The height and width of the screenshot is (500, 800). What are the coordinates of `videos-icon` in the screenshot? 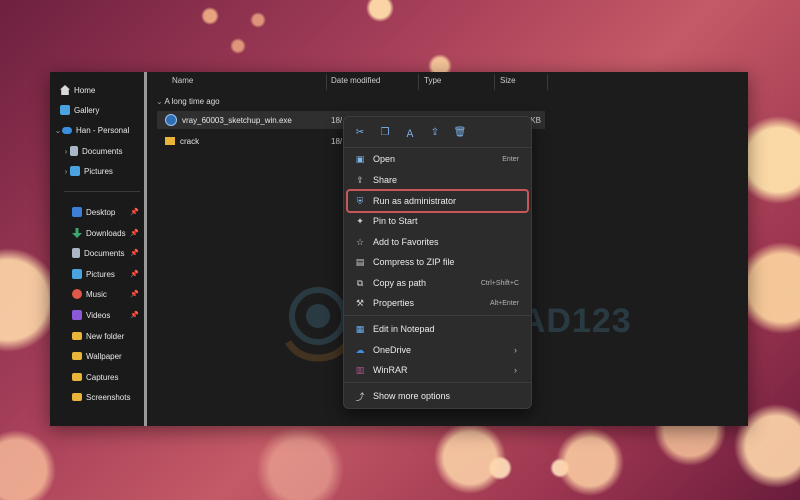 It's located at (77, 315).